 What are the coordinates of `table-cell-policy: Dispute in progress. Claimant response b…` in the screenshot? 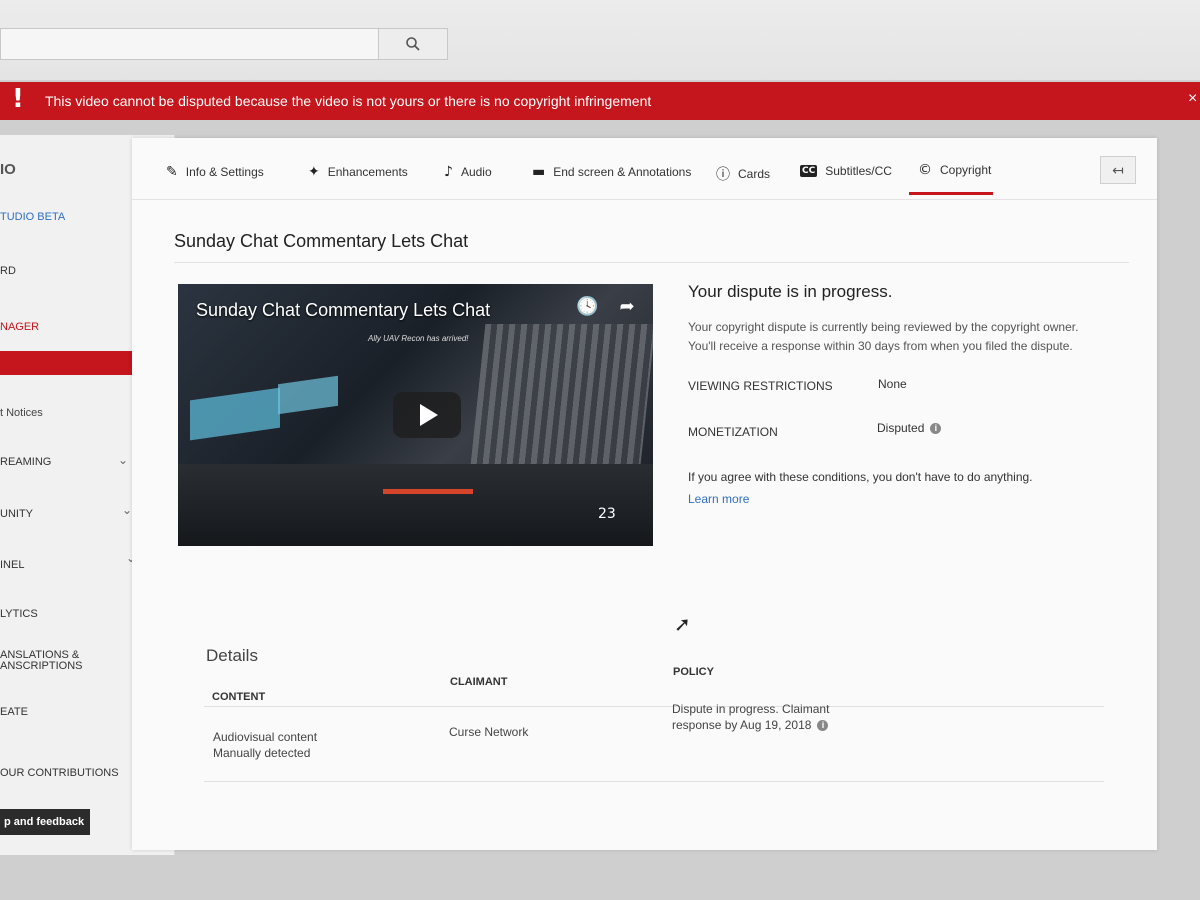 It's located at (750, 717).